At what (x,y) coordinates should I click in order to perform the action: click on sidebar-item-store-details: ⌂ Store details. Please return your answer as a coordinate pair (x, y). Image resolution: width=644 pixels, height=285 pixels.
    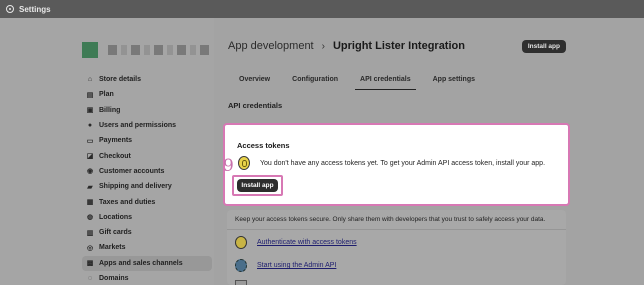
    Looking at the image, I should click on (147, 79).